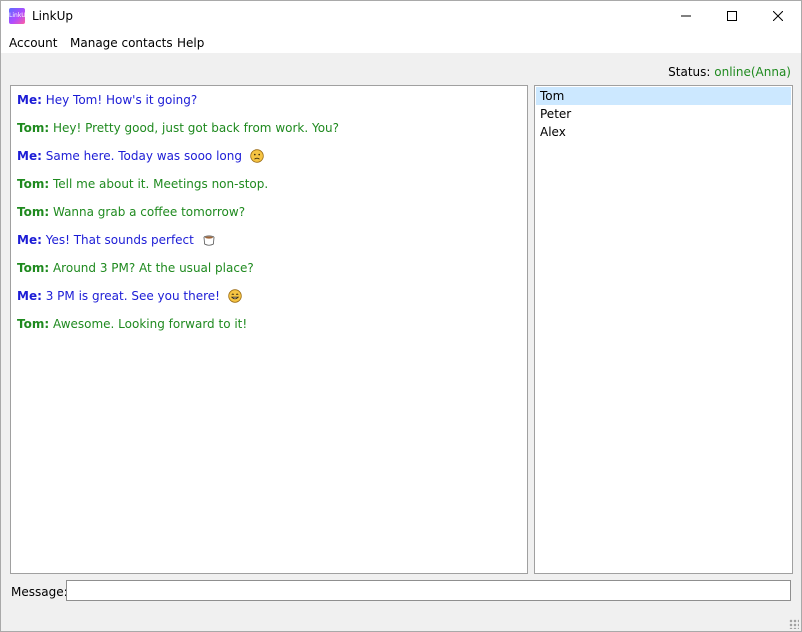  Describe the element at coordinates (689, 72) in the screenshot. I see `status-label: Status:` at that location.